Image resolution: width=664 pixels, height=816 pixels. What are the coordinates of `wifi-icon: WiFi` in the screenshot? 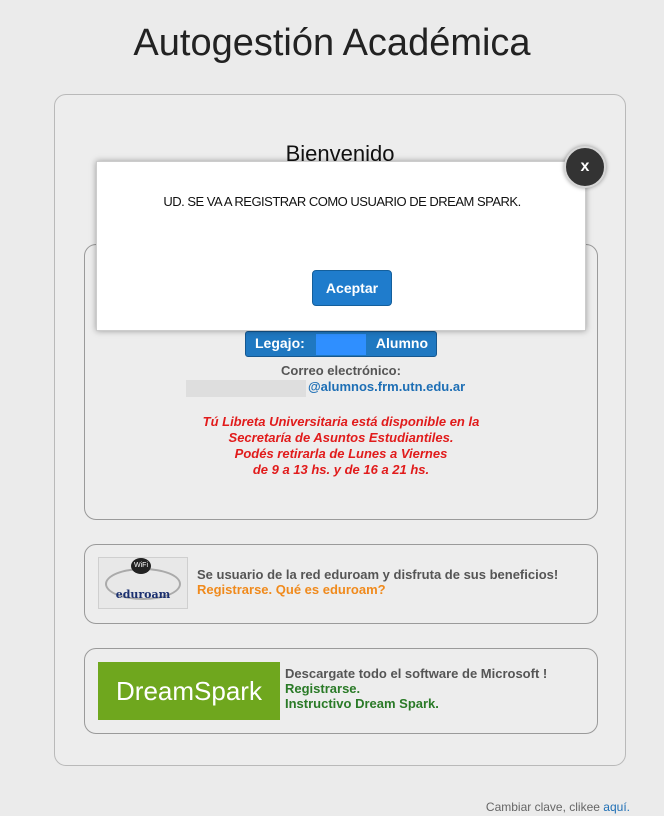 It's located at (141, 566).